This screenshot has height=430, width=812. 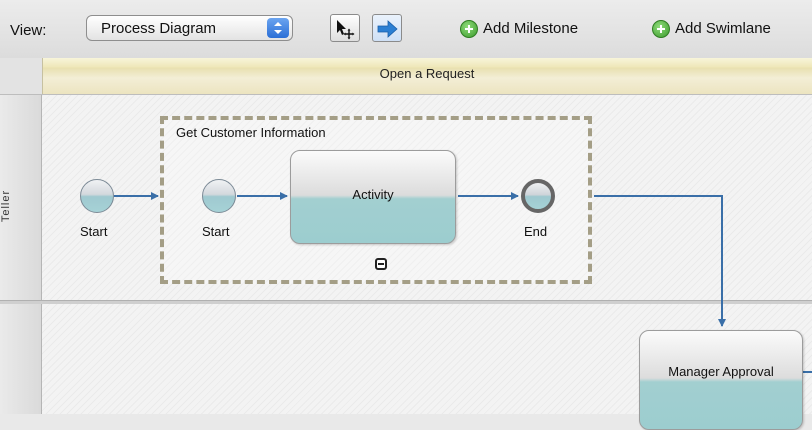 I want to click on activity-label: Activity, so click(x=373, y=194).